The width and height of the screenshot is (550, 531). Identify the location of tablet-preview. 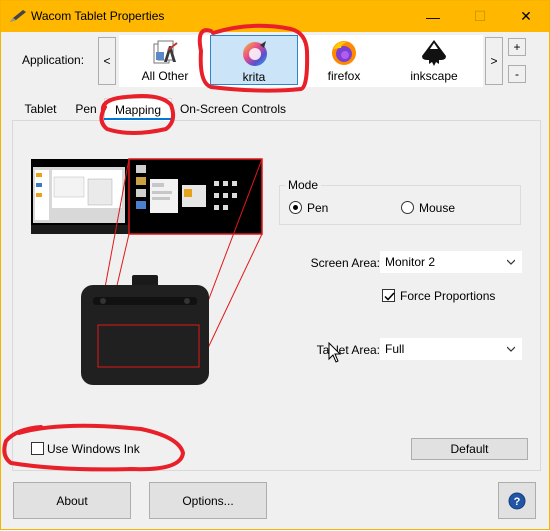
(145, 330).